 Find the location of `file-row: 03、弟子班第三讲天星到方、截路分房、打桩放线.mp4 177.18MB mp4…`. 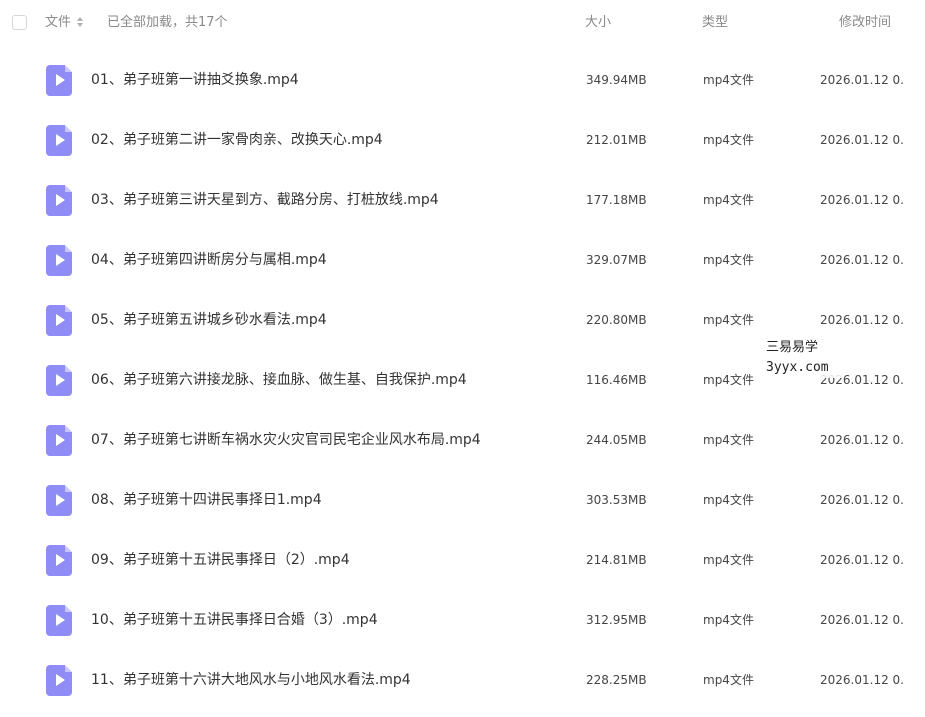

file-row: 03、弟子班第三讲天星到方、截路分房、打桩放线.mp4 177.18MB mp4… is located at coordinates (462, 200).